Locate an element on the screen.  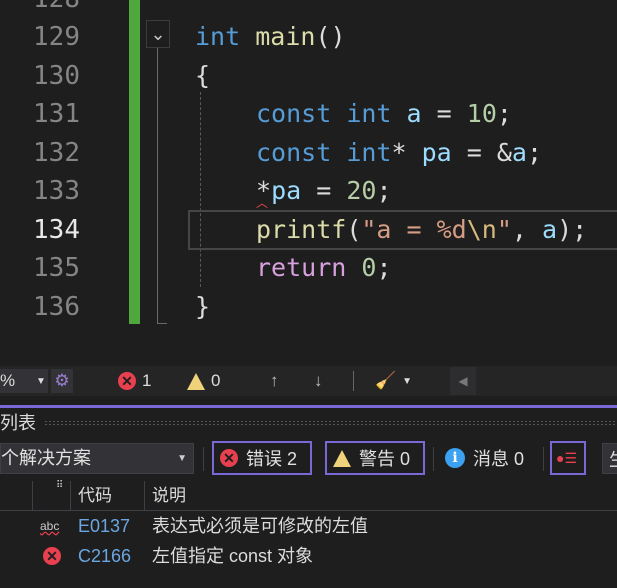
info-icon: i is located at coordinates (455, 458).